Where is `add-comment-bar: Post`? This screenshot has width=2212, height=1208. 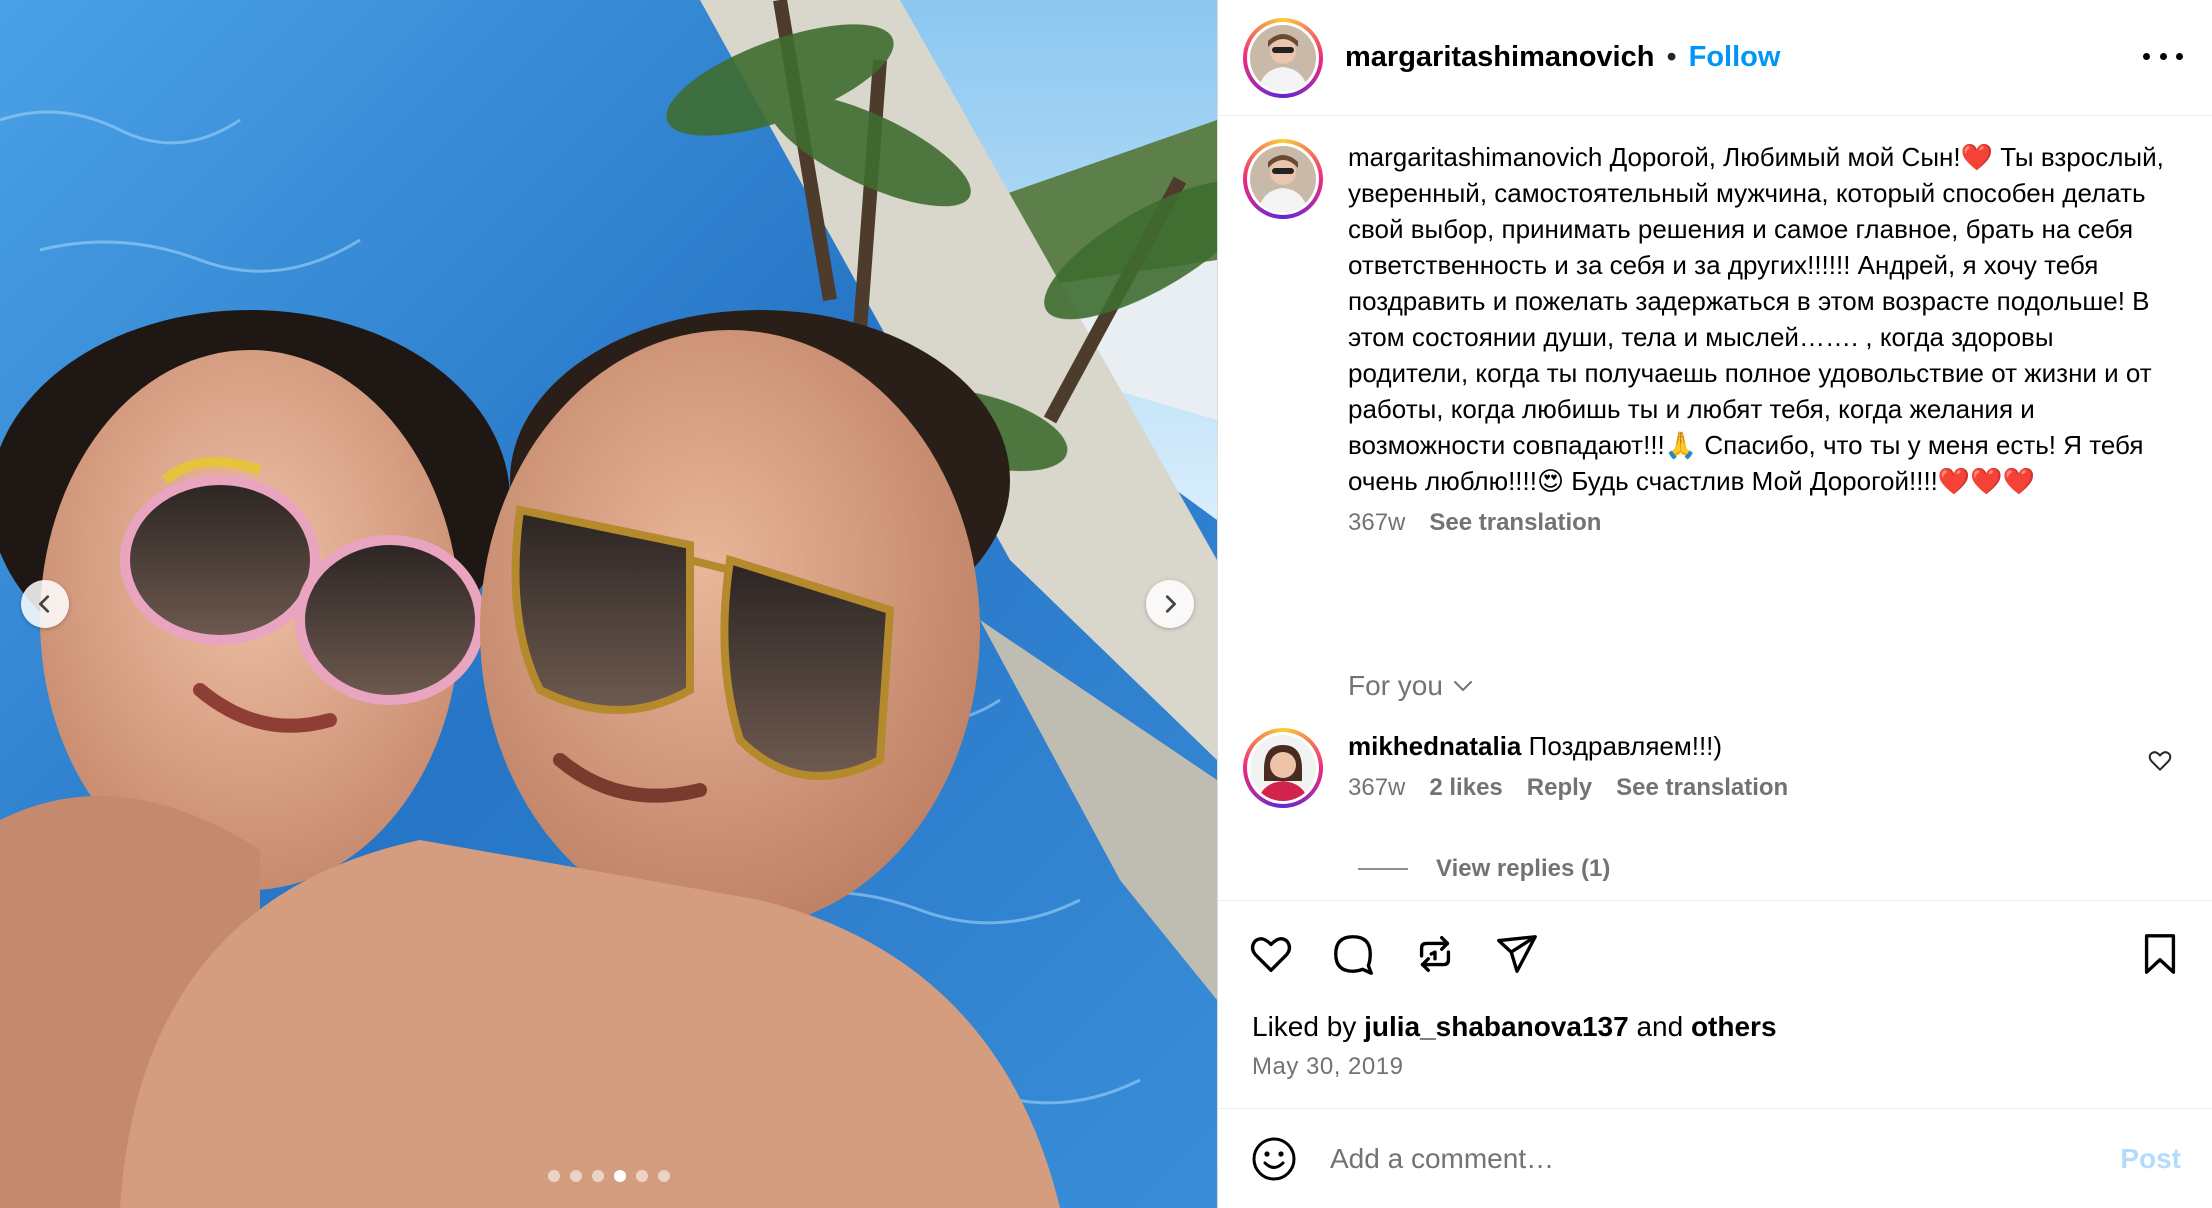
add-comment-bar: Post is located at coordinates (1715, 1158).